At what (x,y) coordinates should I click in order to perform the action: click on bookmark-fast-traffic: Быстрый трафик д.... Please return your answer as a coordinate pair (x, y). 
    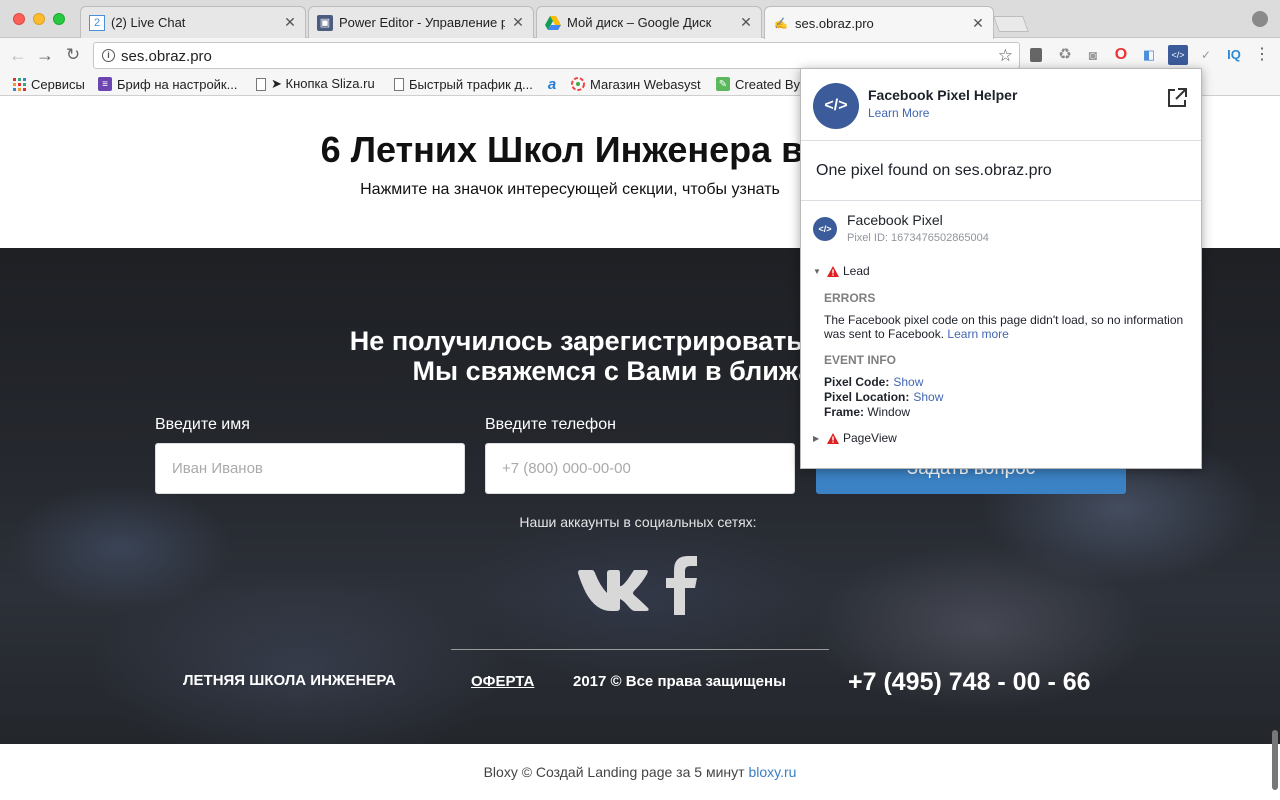
    Looking at the image, I should click on (463, 84).